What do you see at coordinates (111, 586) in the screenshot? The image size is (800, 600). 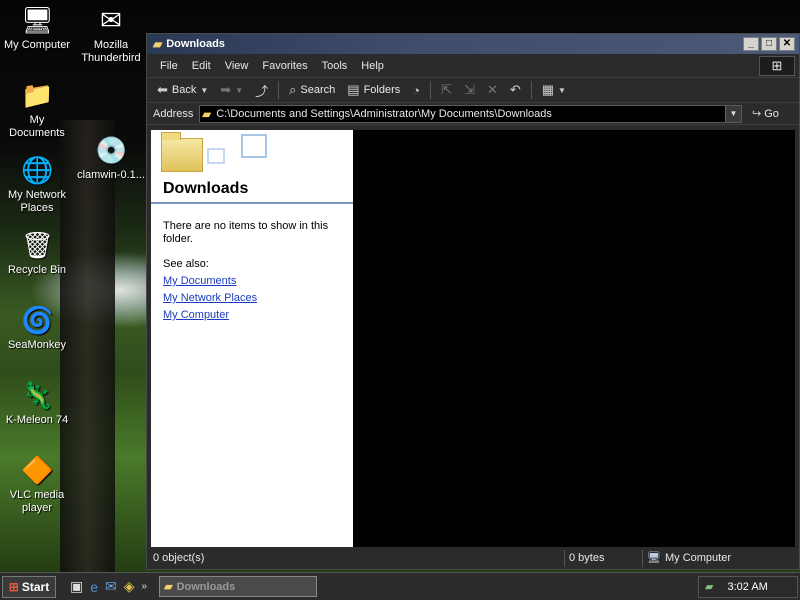 I see `outlook-express-icon: ✉` at bounding box center [111, 586].